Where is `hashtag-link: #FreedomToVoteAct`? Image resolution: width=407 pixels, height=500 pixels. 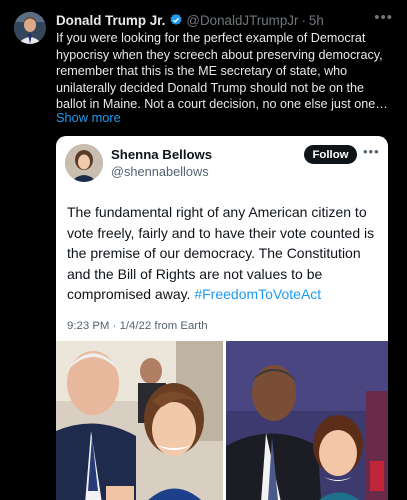
hashtag-link: #FreedomToVoteAct is located at coordinates (257, 294).